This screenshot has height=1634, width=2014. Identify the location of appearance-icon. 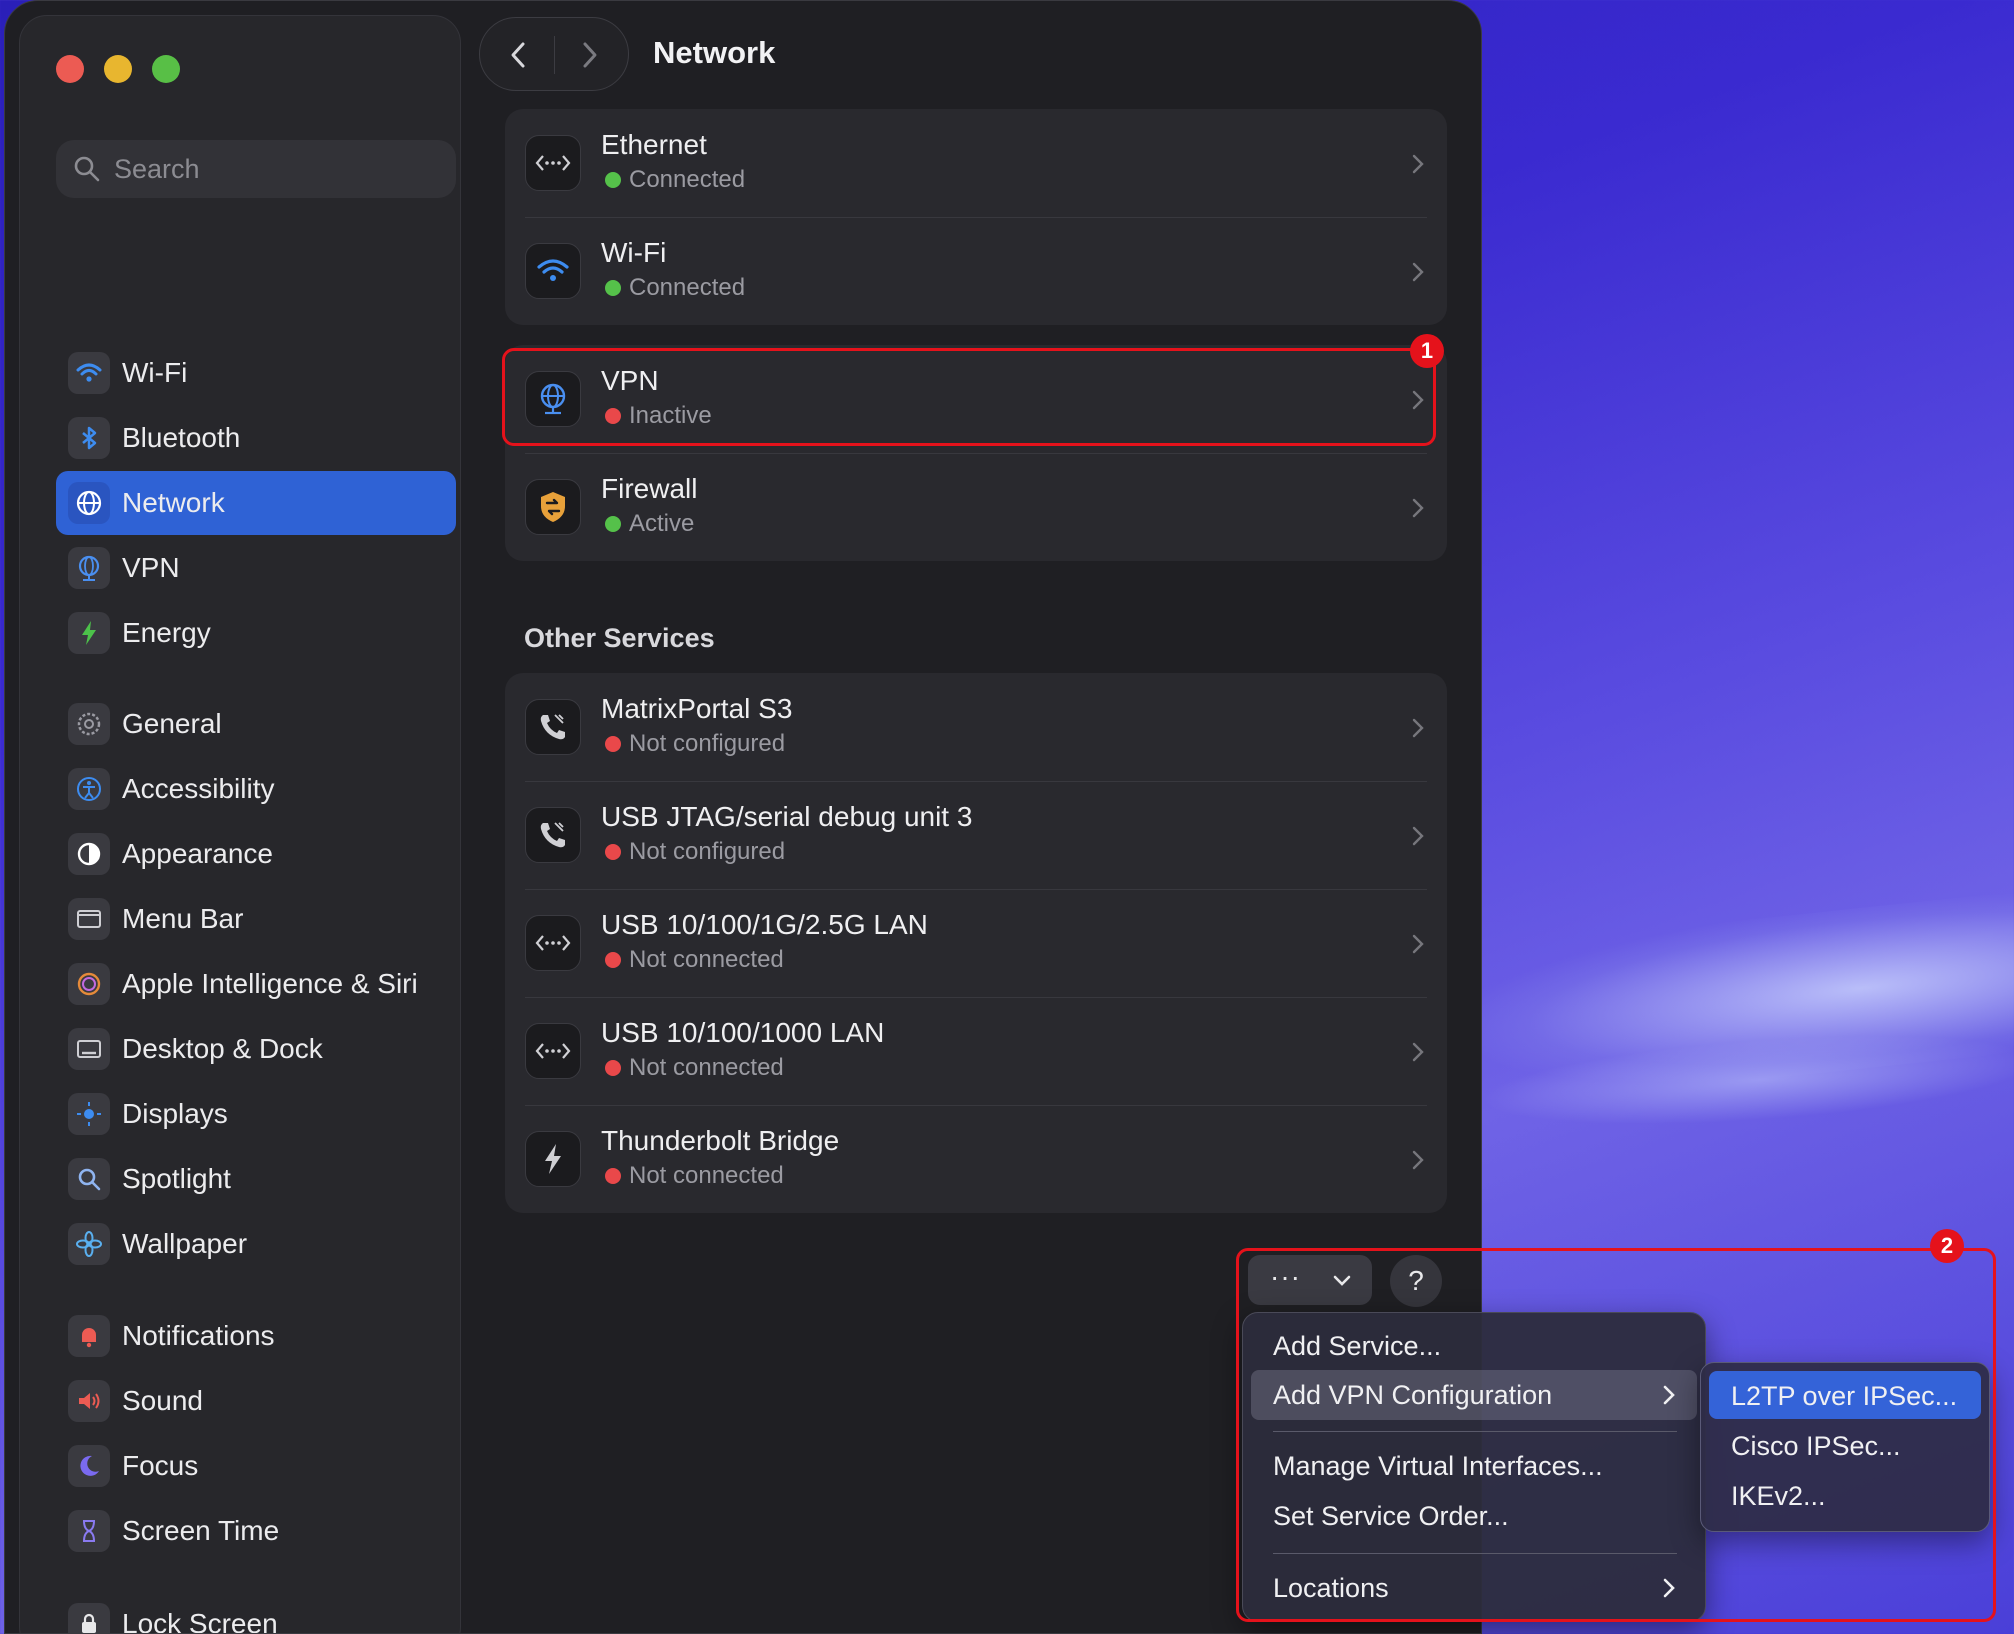
(89, 854).